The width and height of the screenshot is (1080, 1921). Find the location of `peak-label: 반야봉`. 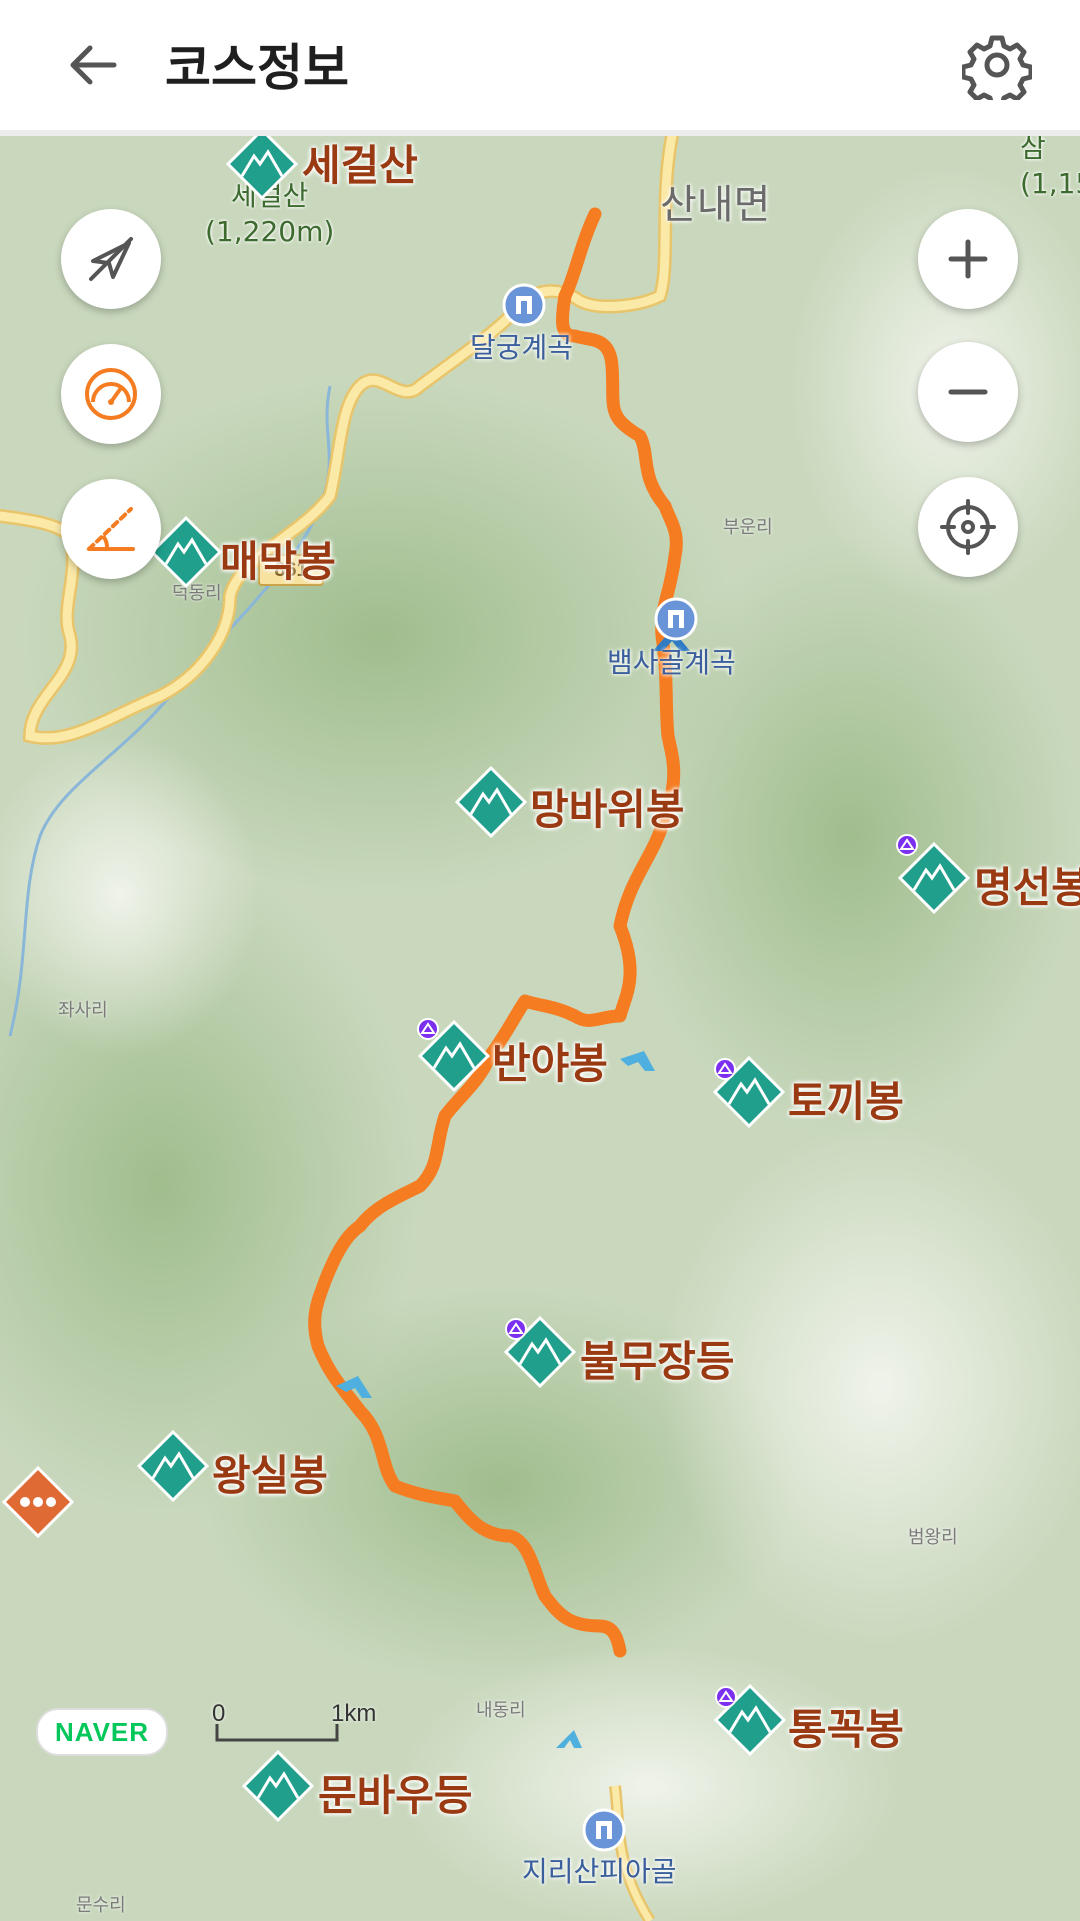

peak-label: 반야봉 is located at coordinates (550, 1063).